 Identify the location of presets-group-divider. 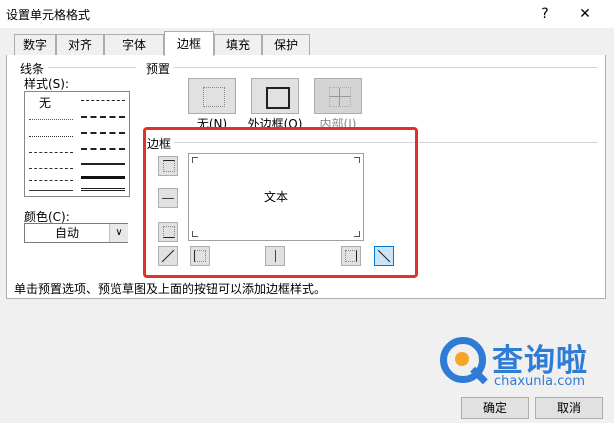
(386, 67).